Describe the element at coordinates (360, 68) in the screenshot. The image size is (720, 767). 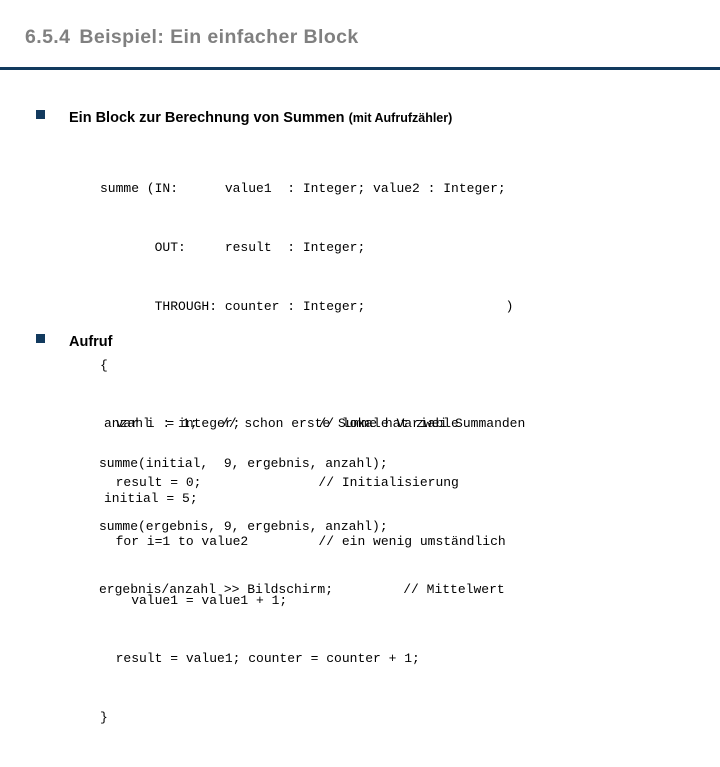
I see `title-divider` at that location.